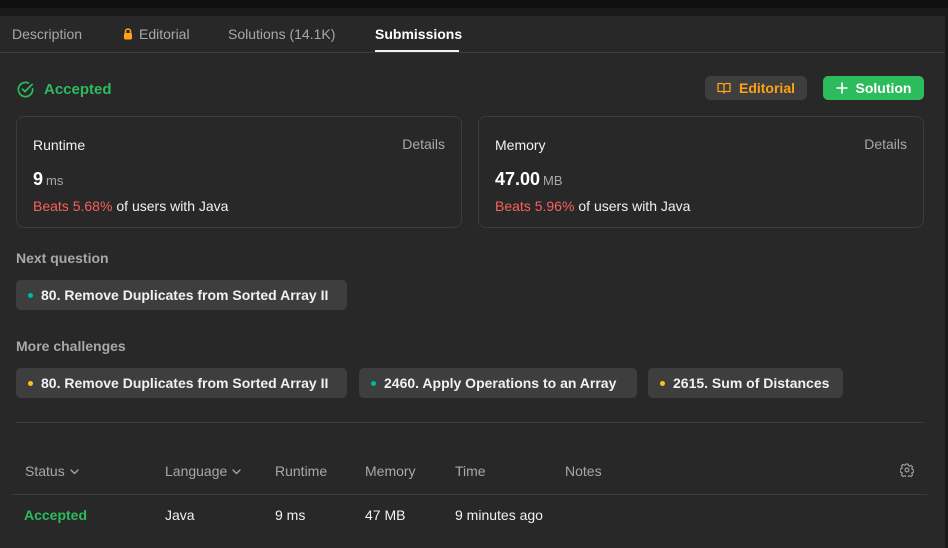  I want to click on next-question-heading: Next question, so click(62, 258).